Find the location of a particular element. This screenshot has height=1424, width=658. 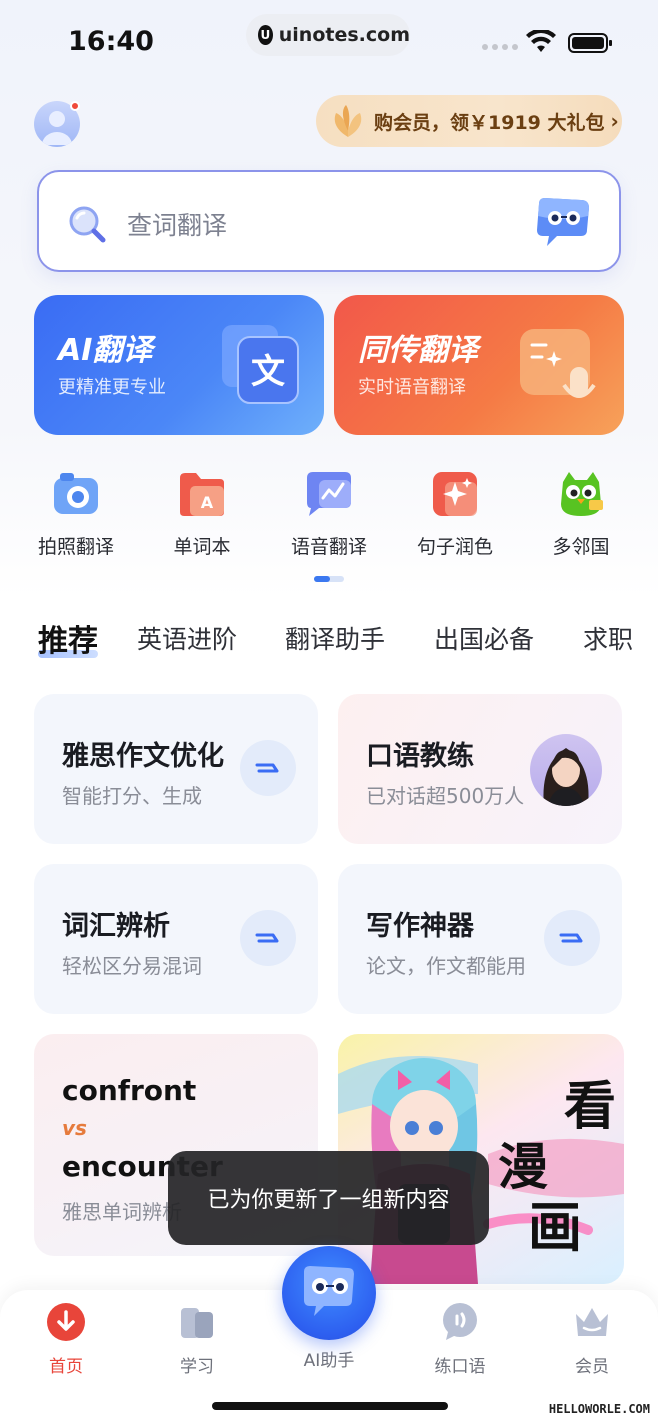

site-logo-icon: U is located at coordinates (265, 35).